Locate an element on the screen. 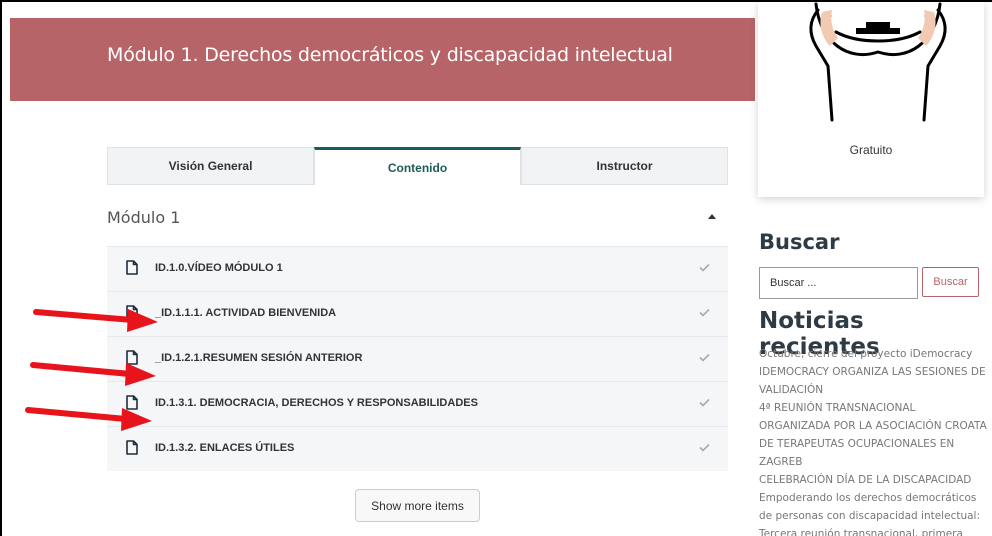  lesson-item: ID.1.3.2. ENLACES ÚTILES is located at coordinates (417, 448).